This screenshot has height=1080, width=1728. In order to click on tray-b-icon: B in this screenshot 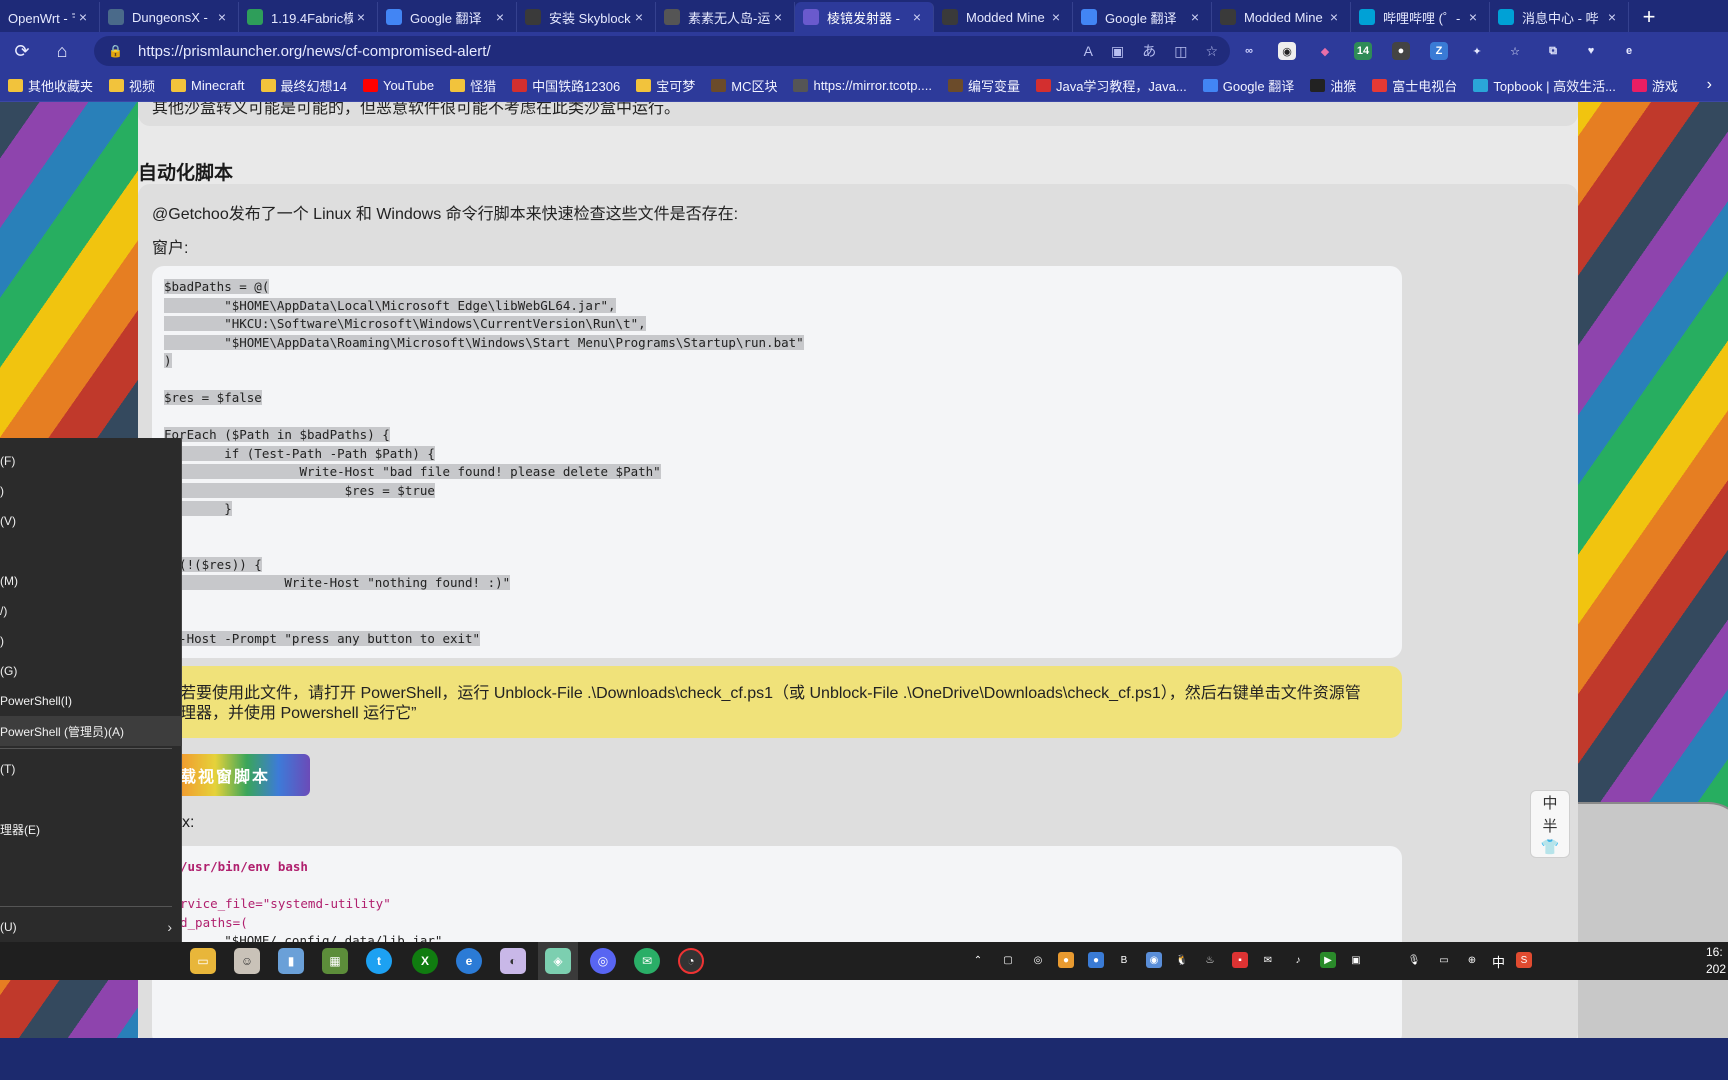, I will do `click(1124, 960)`.